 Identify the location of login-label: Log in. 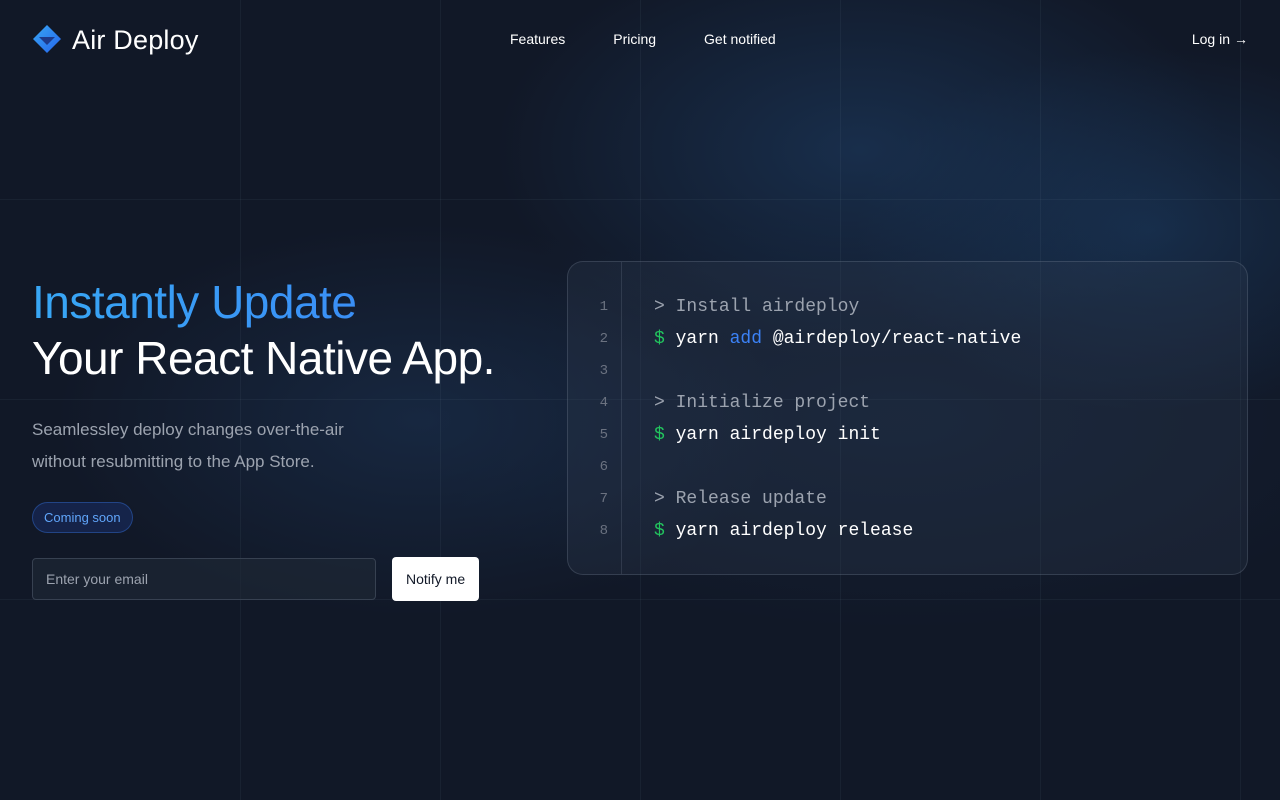
(1210, 39).